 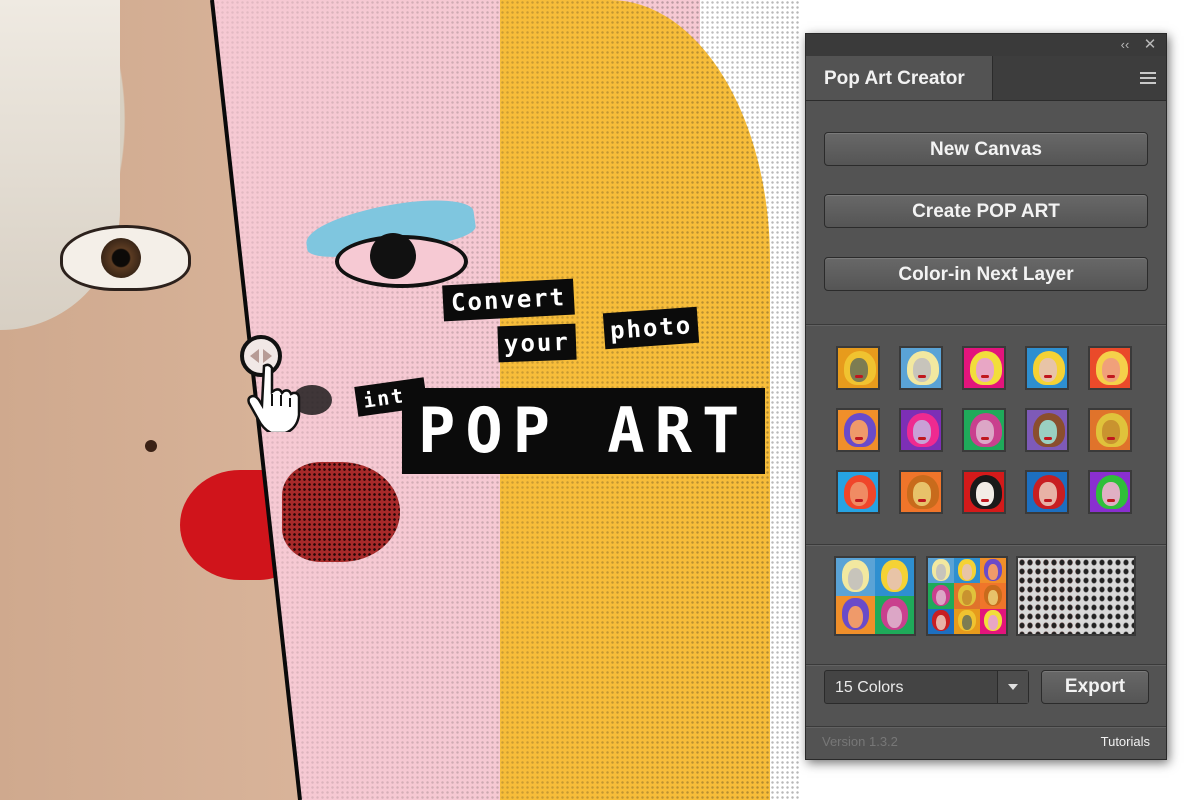 What do you see at coordinates (267, 356) in the screenshot?
I see `arrow-right-icon` at bounding box center [267, 356].